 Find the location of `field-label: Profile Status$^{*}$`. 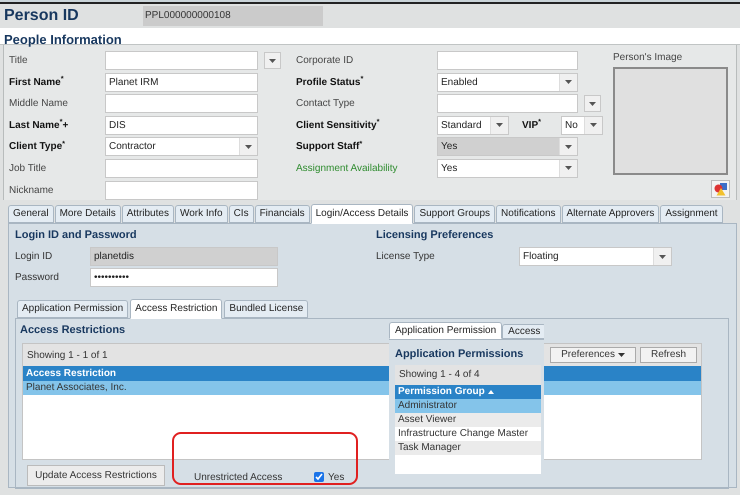

field-label: Profile Status$^{*}$ is located at coordinates (330, 82).